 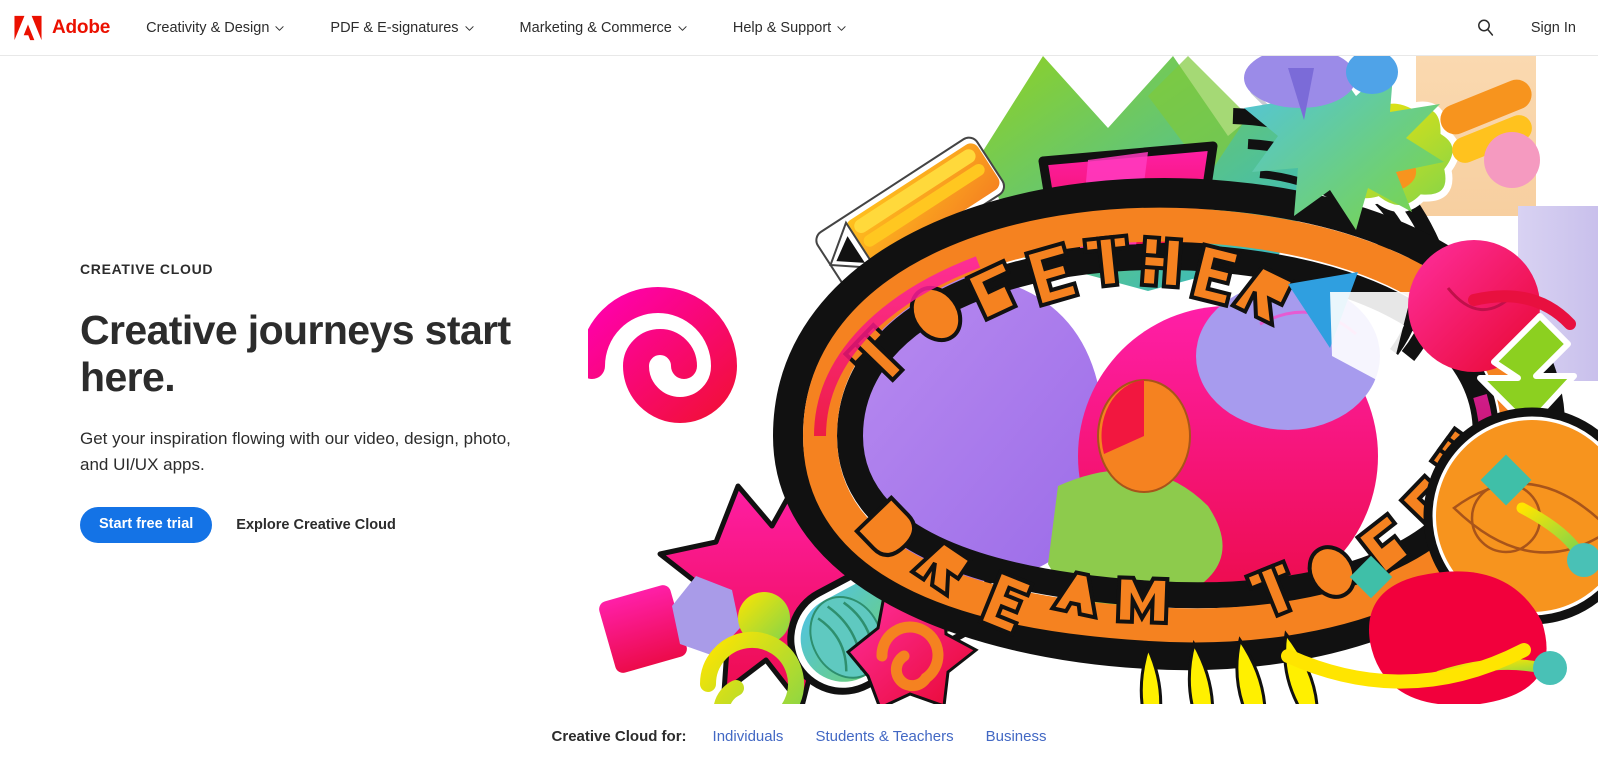 I want to click on nav-item-label: Help & Support, so click(x=782, y=27).